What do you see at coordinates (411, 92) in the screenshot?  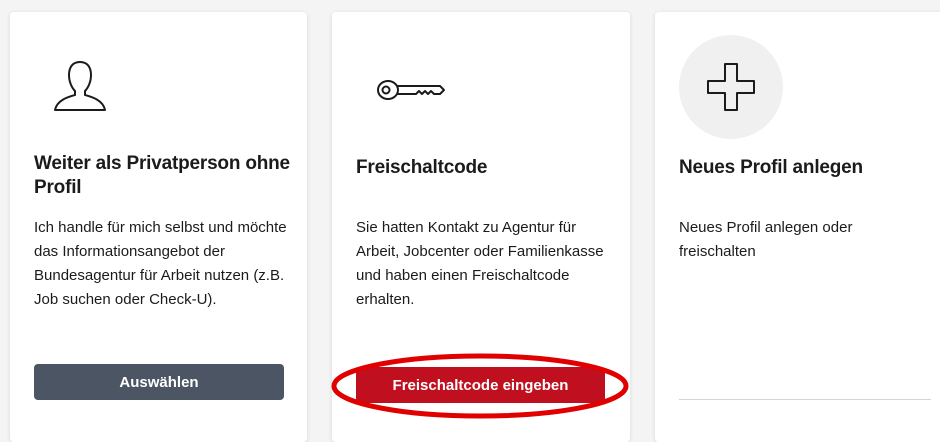 I see `key-icon` at bounding box center [411, 92].